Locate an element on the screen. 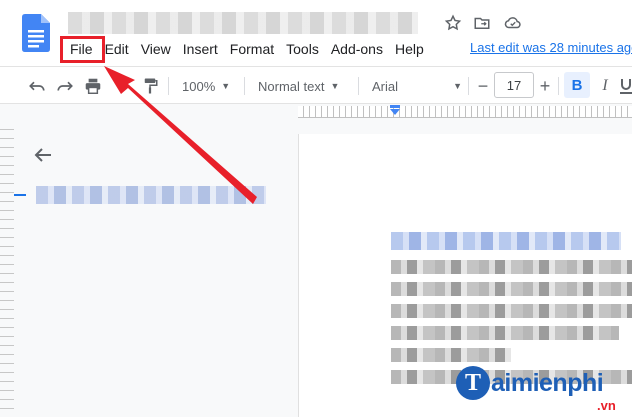 The width and height of the screenshot is (632, 417). cloud-saved-icon is located at coordinates (513, 23).